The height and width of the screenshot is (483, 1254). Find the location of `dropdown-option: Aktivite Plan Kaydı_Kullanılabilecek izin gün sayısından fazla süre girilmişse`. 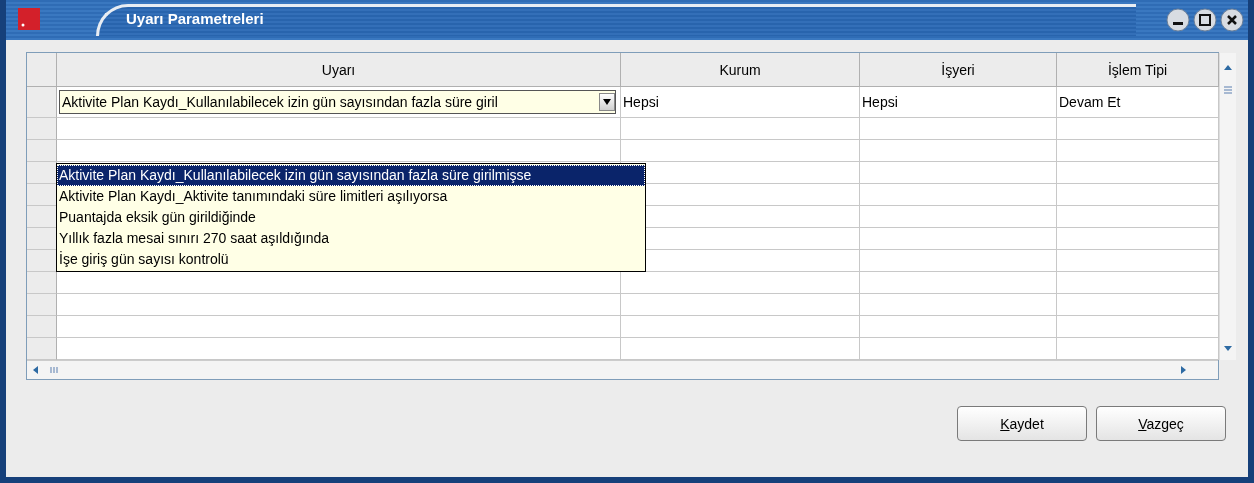

dropdown-option: Aktivite Plan Kaydı_Kullanılabilecek izin gün sayısından fazla süre girilmişse is located at coordinates (351, 175).